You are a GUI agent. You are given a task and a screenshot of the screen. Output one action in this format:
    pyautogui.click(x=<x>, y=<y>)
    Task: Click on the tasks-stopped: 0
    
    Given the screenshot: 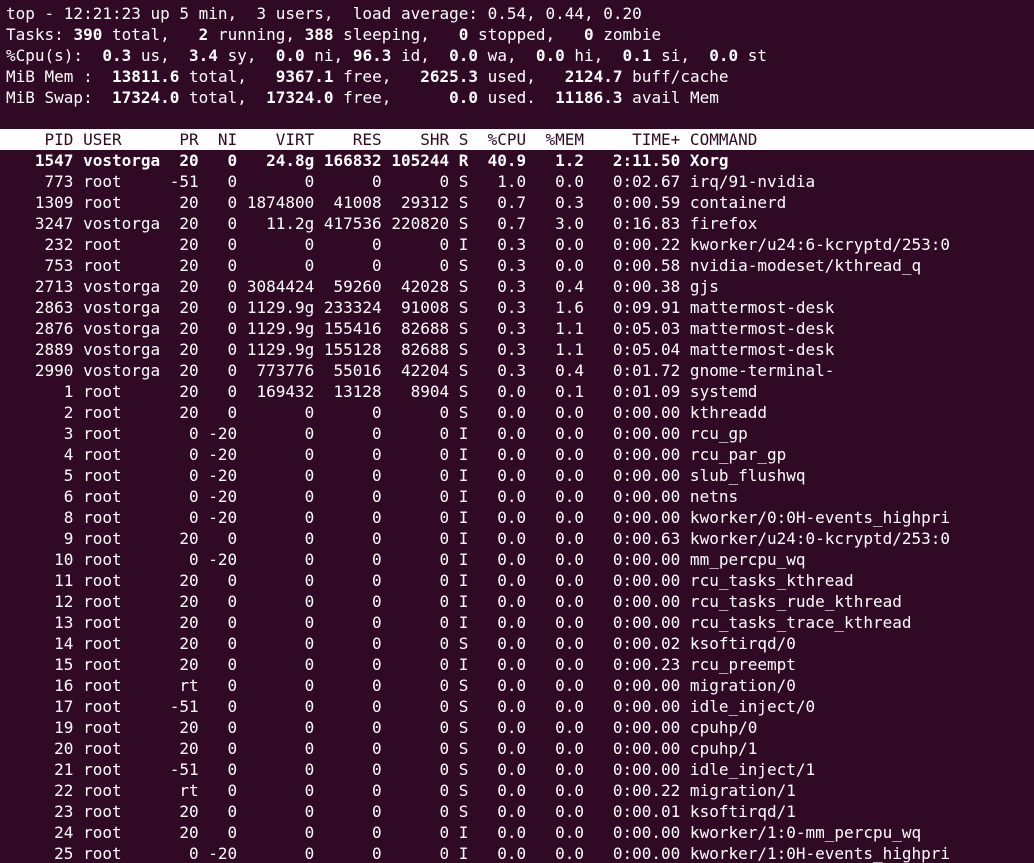 What is the action you would take?
    pyautogui.click(x=463, y=34)
    